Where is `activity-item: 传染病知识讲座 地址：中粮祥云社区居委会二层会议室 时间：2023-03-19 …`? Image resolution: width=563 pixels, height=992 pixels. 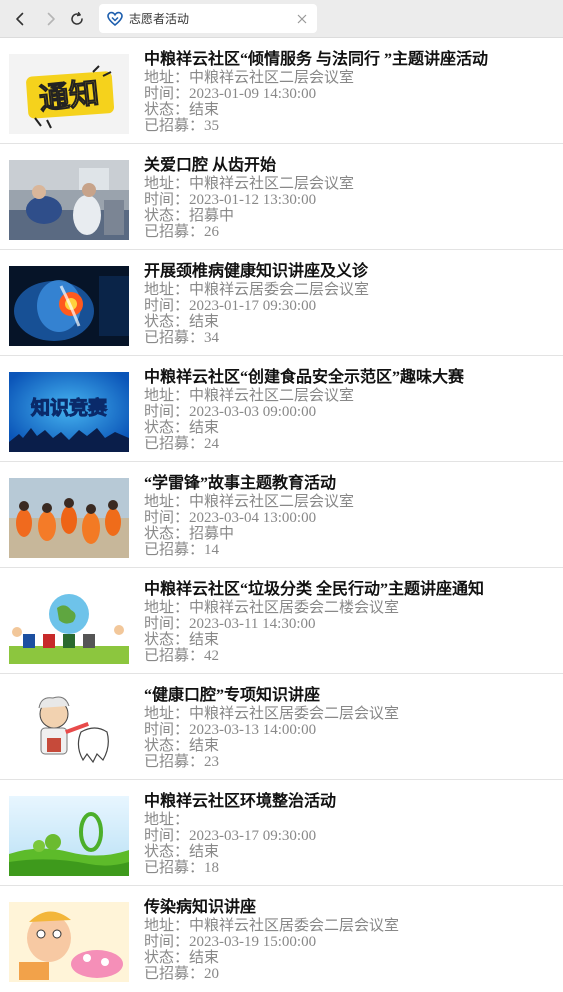 activity-item: 传染病知识讲座 地址：中粮祥云社区居委会二层会议室 时间：2023-03-19 … is located at coordinates (281, 939).